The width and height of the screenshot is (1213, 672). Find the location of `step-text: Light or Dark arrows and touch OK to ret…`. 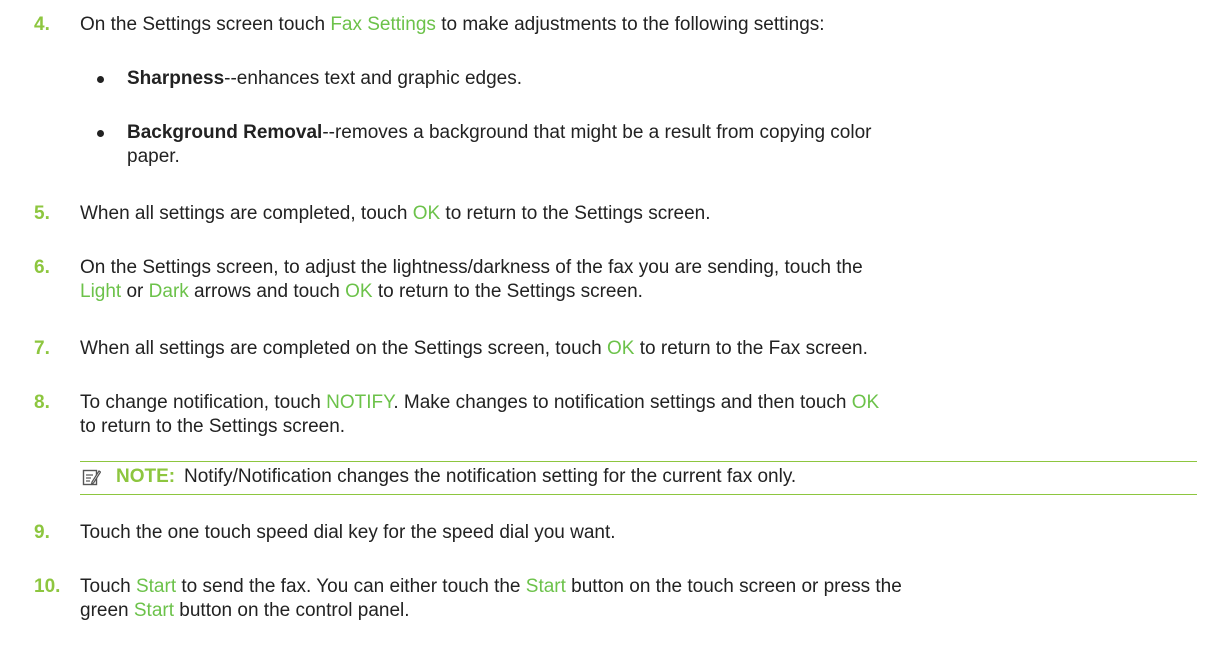

step-text: Light or Dark arrows and touch OK to ret… is located at coordinates (635, 292).